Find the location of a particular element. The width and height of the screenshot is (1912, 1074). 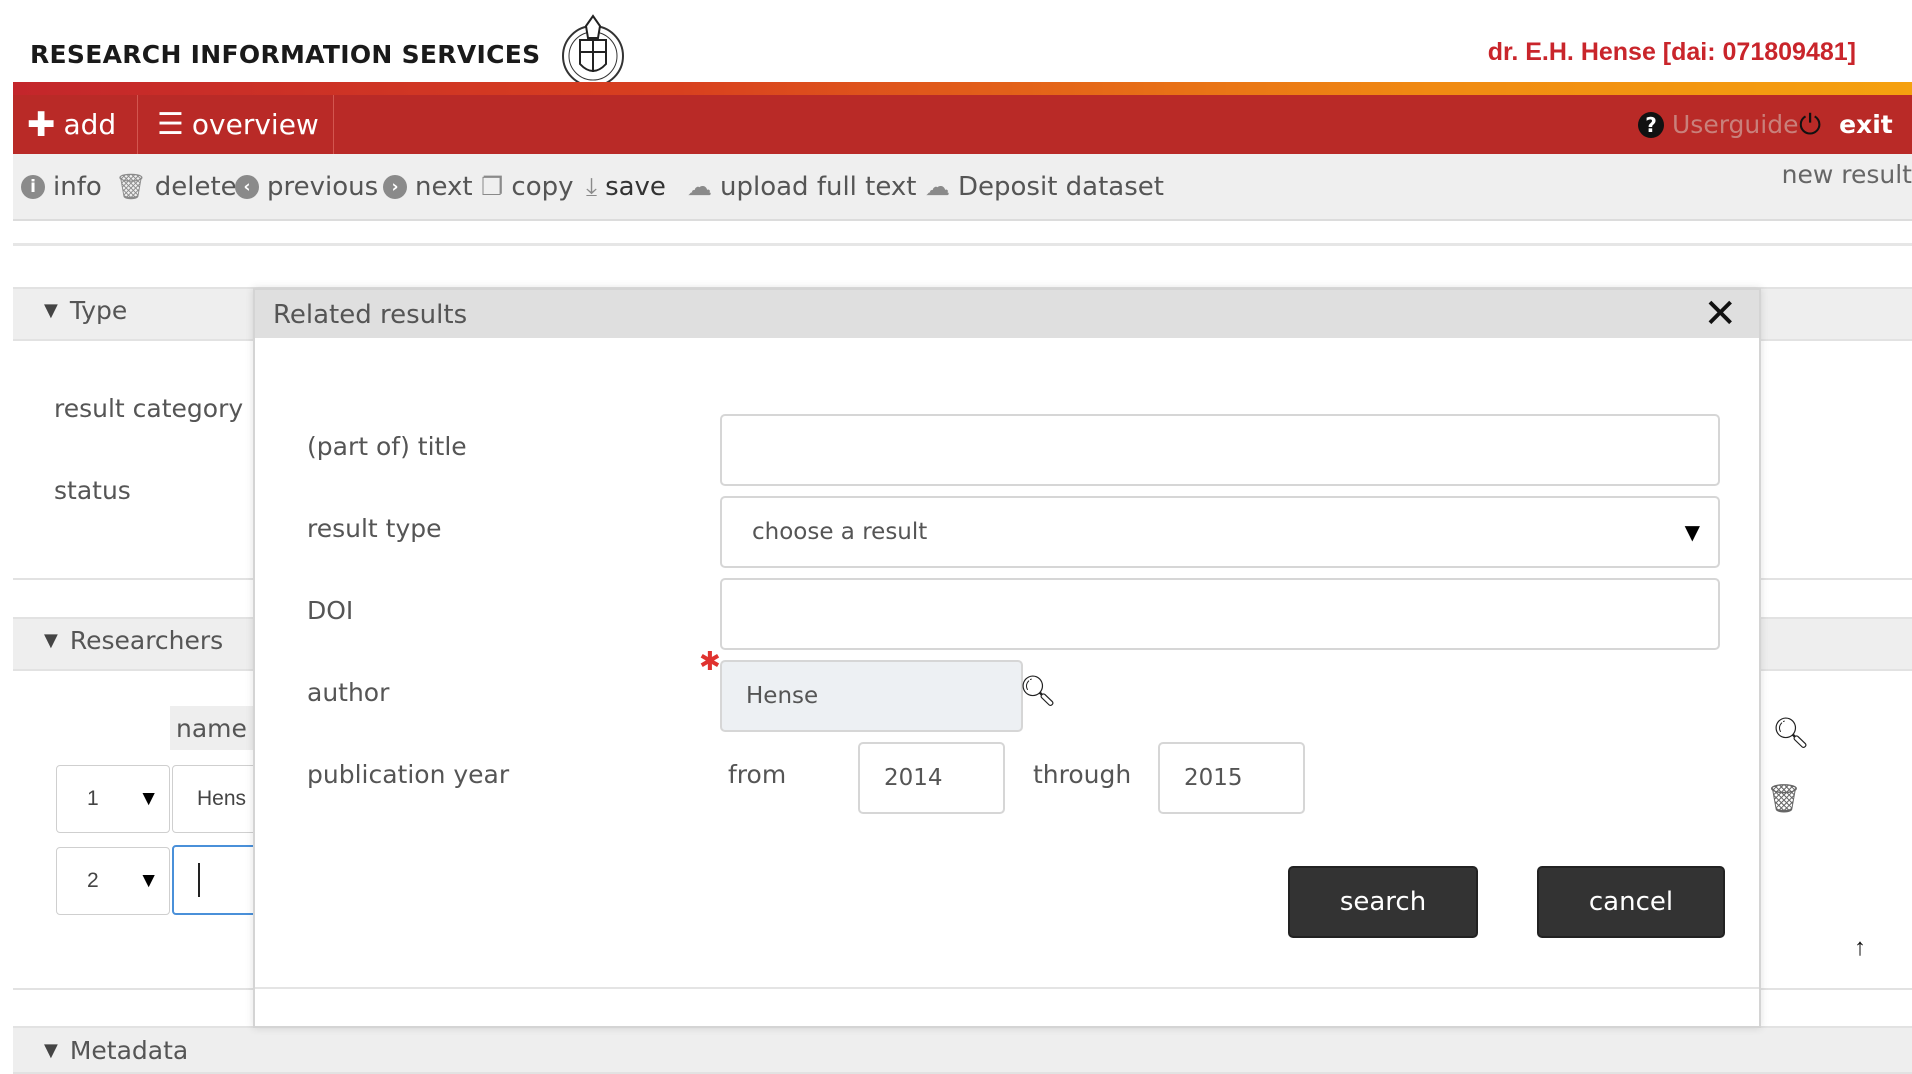

arrow-left-circle-icon: ‹ is located at coordinates (247, 186).